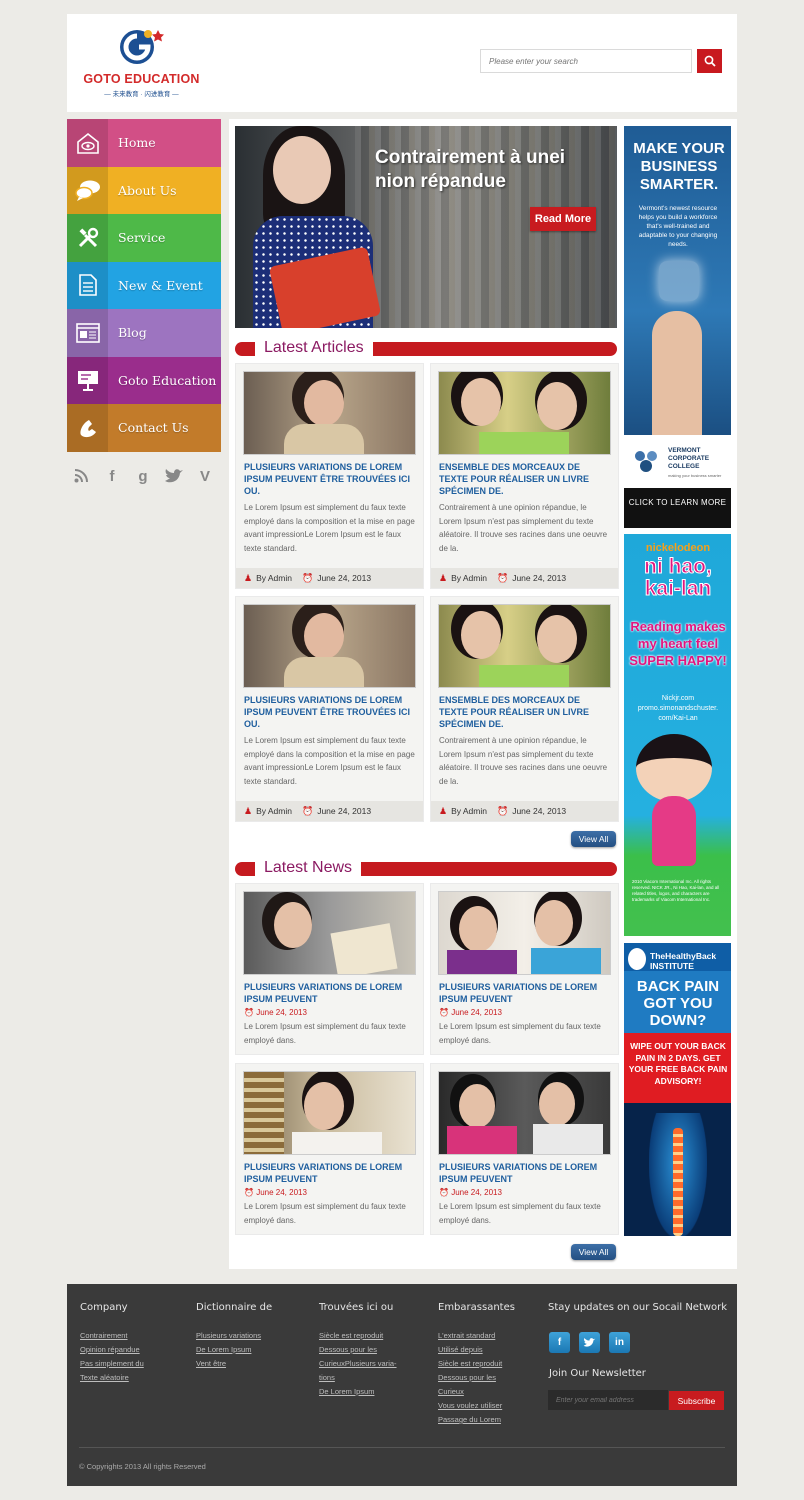 The width and height of the screenshot is (804, 1500). What do you see at coordinates (112, 1364) in the screenshot?
I see `footer-link: Pas simplement du` at bounding box center [112, 1364].